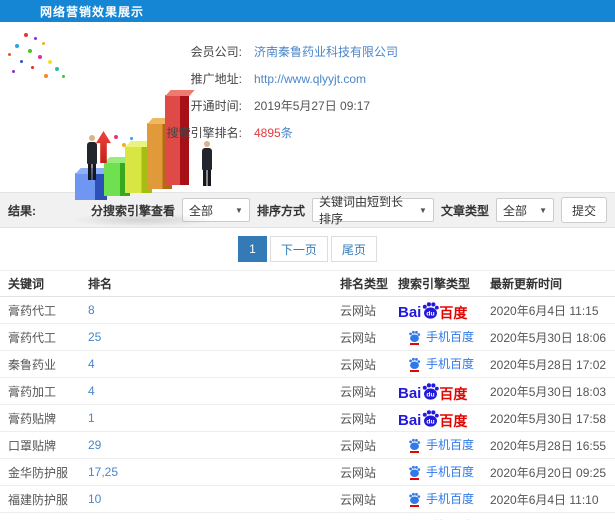 The height and width of the screenshot is (520, 615). What do you see at coordinates (544, 310) in the screenshot?
I see `cell-updated: 2020年6月4日 11:15` at bounding box center [544, 310].